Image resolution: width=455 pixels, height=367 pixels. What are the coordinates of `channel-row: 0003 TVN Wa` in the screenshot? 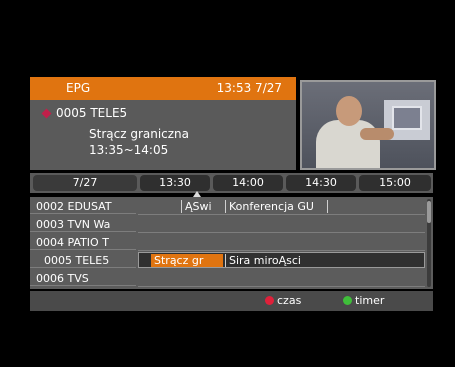 It's located at (228, 225).